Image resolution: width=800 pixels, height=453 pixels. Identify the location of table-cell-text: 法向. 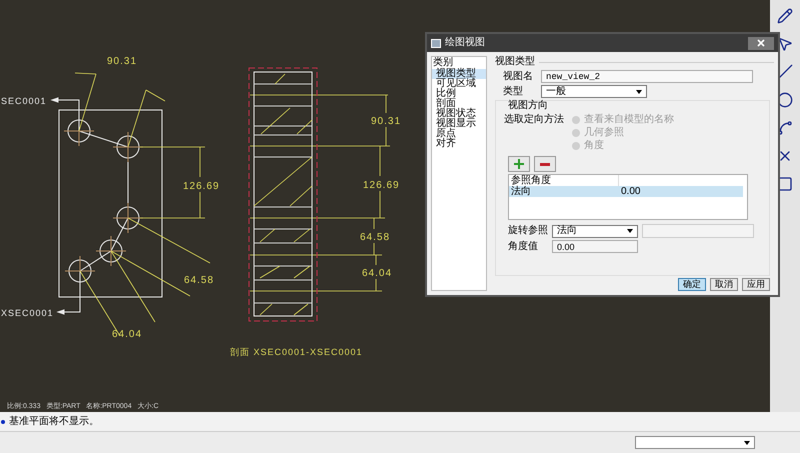
(521, 192).